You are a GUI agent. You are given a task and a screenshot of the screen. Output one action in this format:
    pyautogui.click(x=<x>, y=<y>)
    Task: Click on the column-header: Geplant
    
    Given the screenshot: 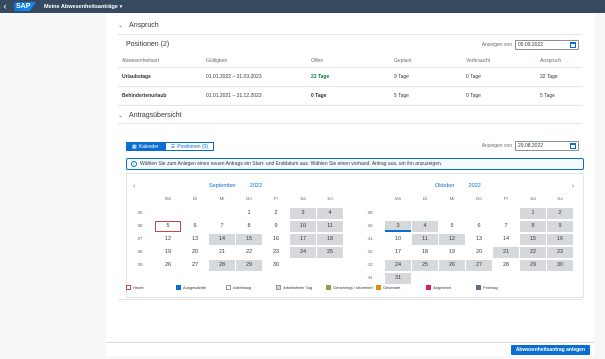 What is the action you would take?
    pyautogui.click(x=426, y=61)
    